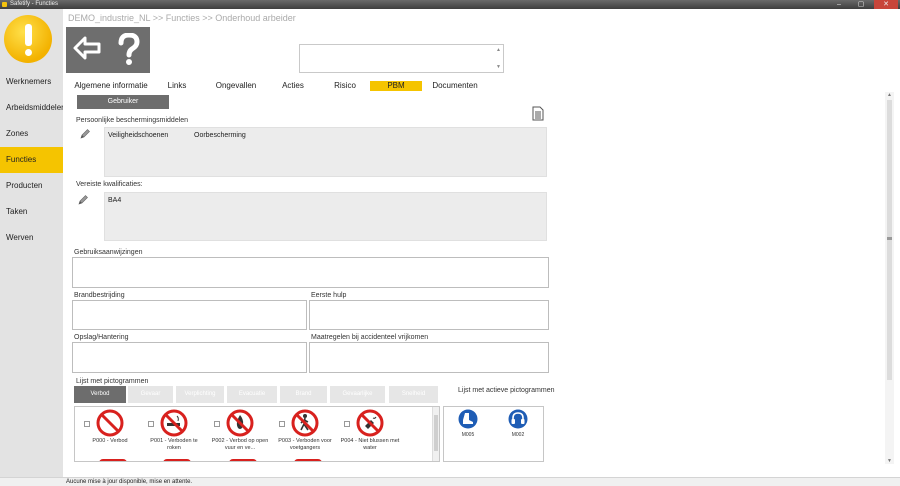 The height and width of the screenshot is (486, 900). Describe the element at coordinates (85, 134) in the screenshot. I see `edit-pbm-pencil-icon` at that location.